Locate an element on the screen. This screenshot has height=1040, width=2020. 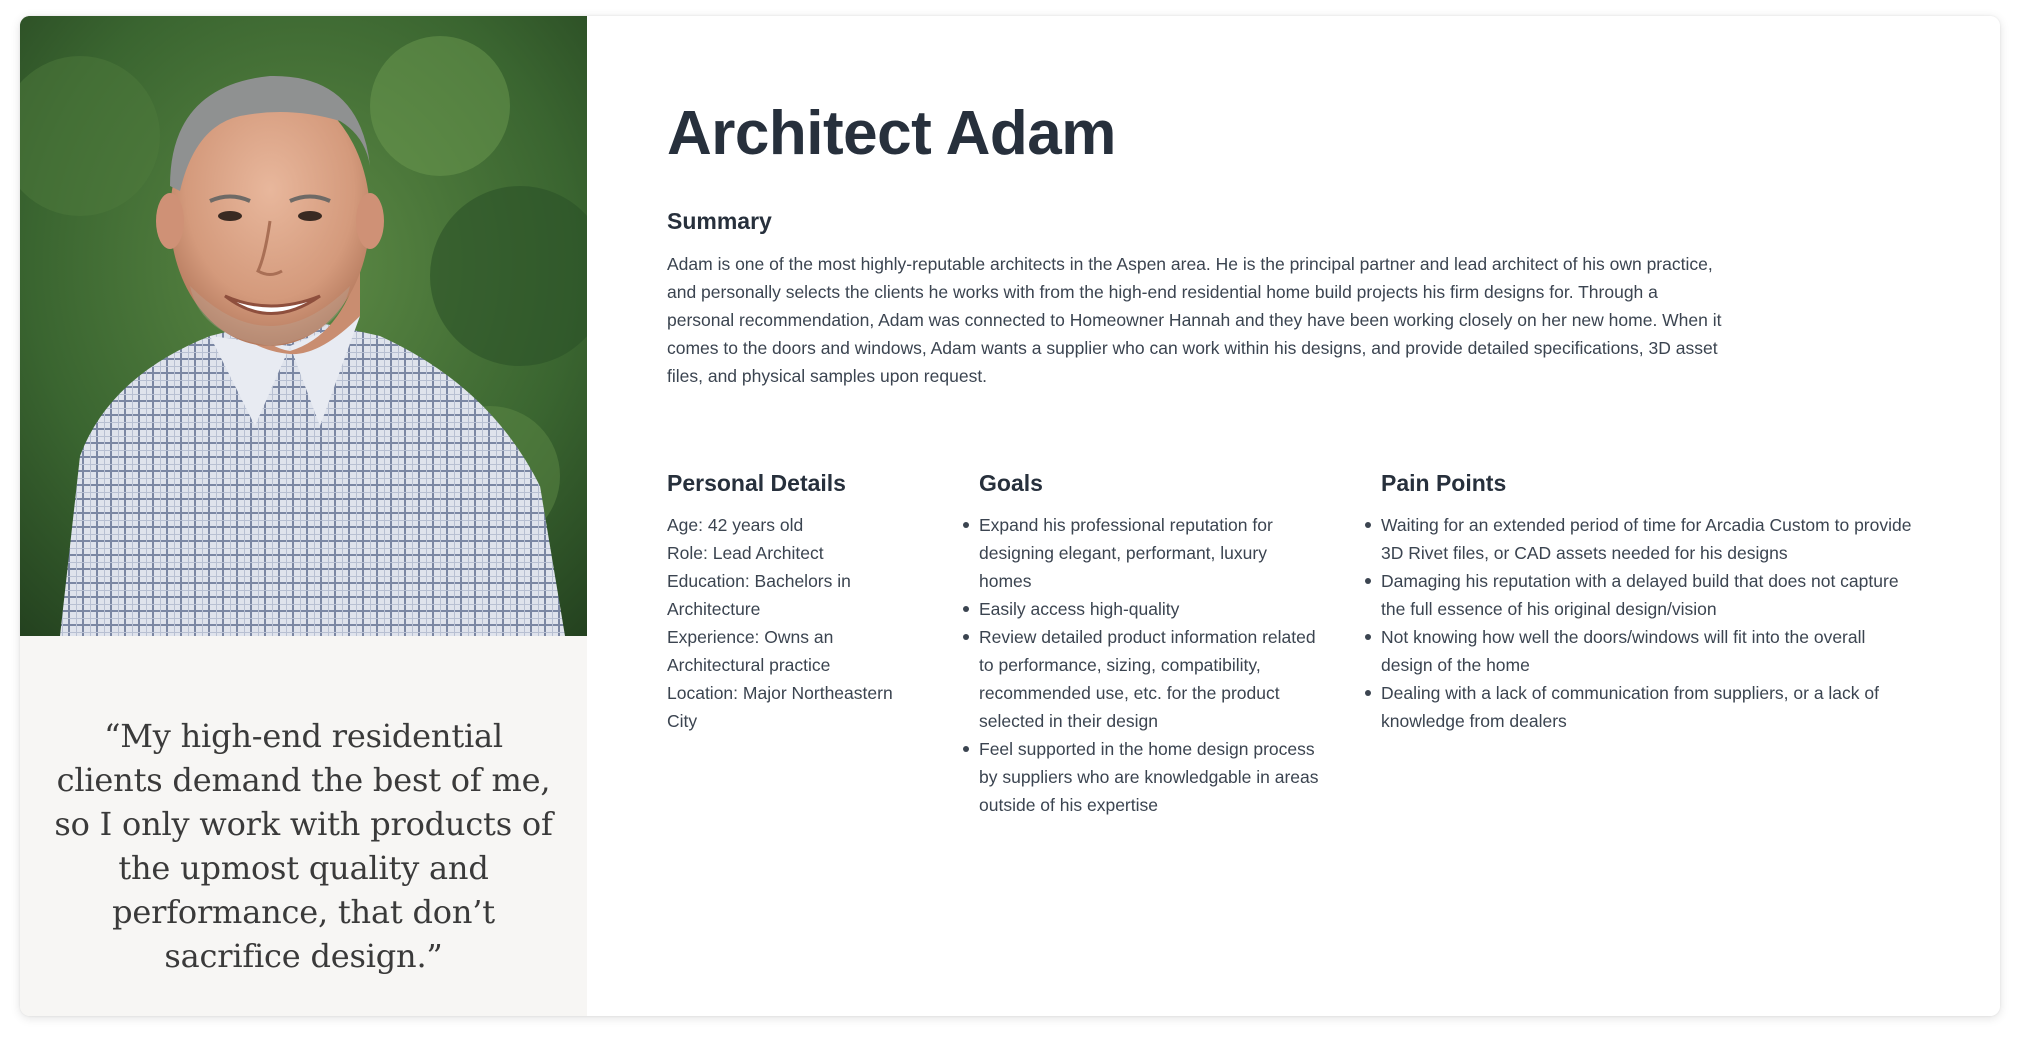
personal-details-heading: Personal Details is located at coordinates (756, 483).